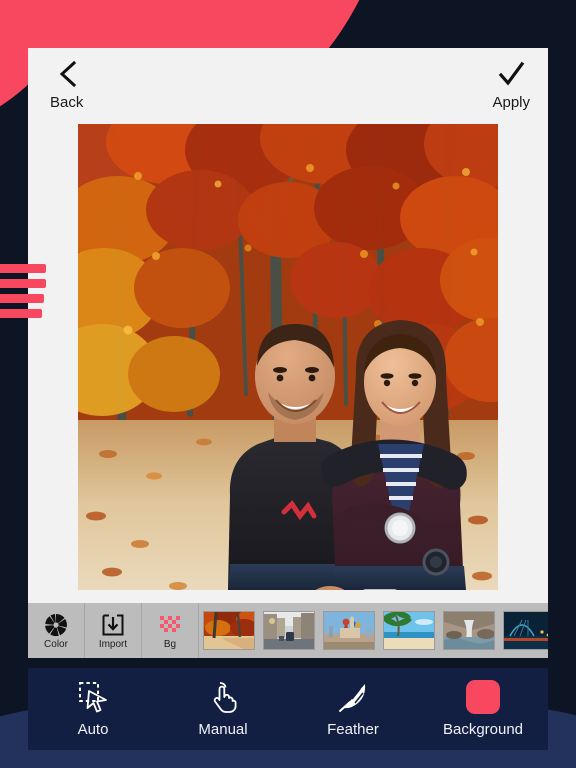  Describe the element at coordinates (113, 644) in the screenshot. I see `tool-import-label: Import` at that location.